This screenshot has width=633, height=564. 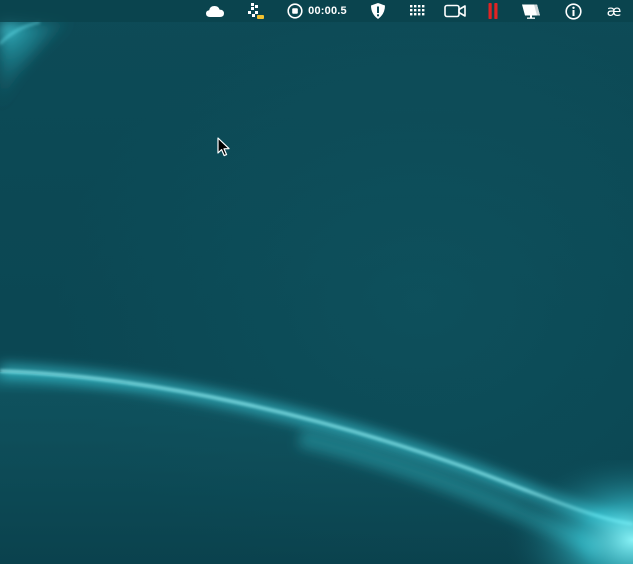 What do you see at coordinates (493, 11) in the screenshot?
I see `red-pause-bars-icon` at bounding box center [493, 11].